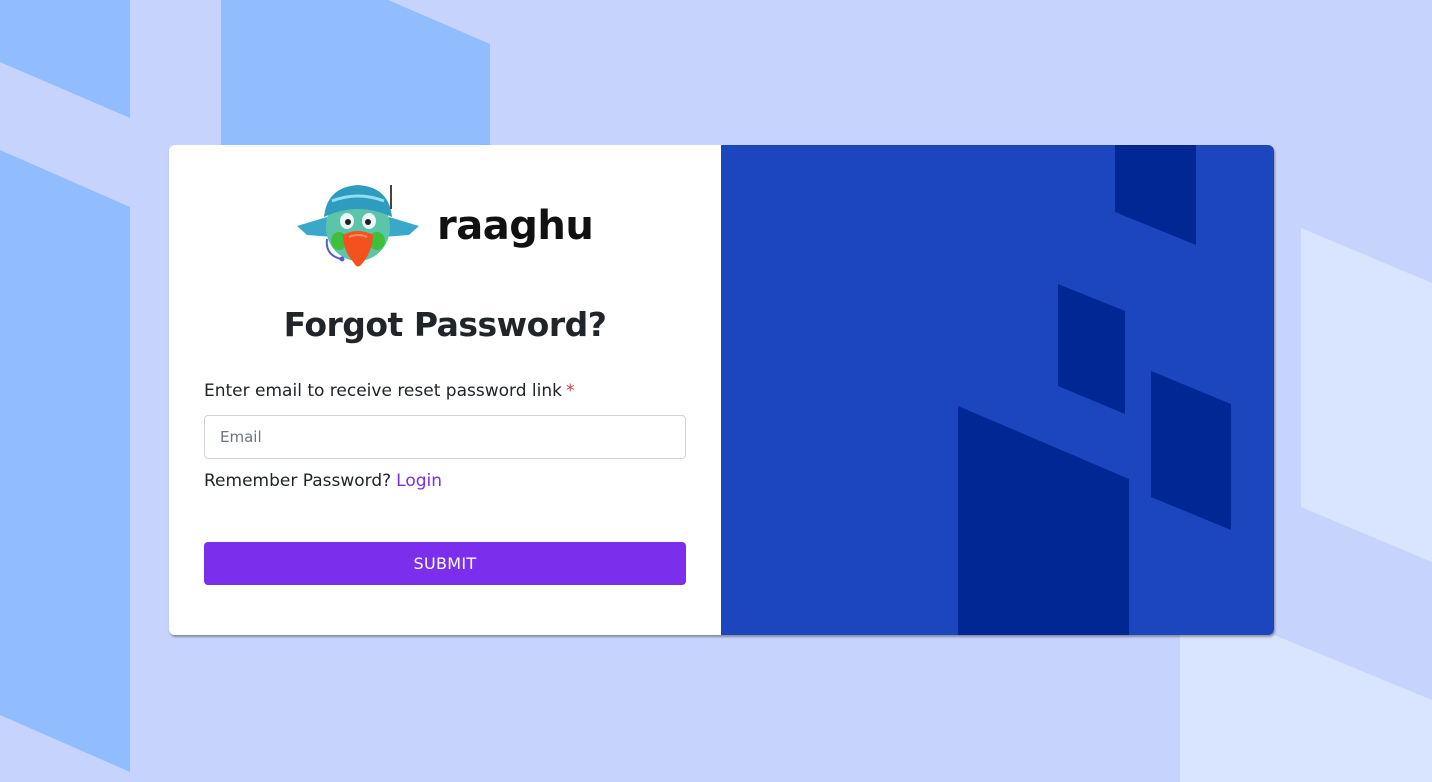  Describe the element at coordinates (298, 481) in the screenshot. I see `remember-password-text: Remember Password?` at that location.